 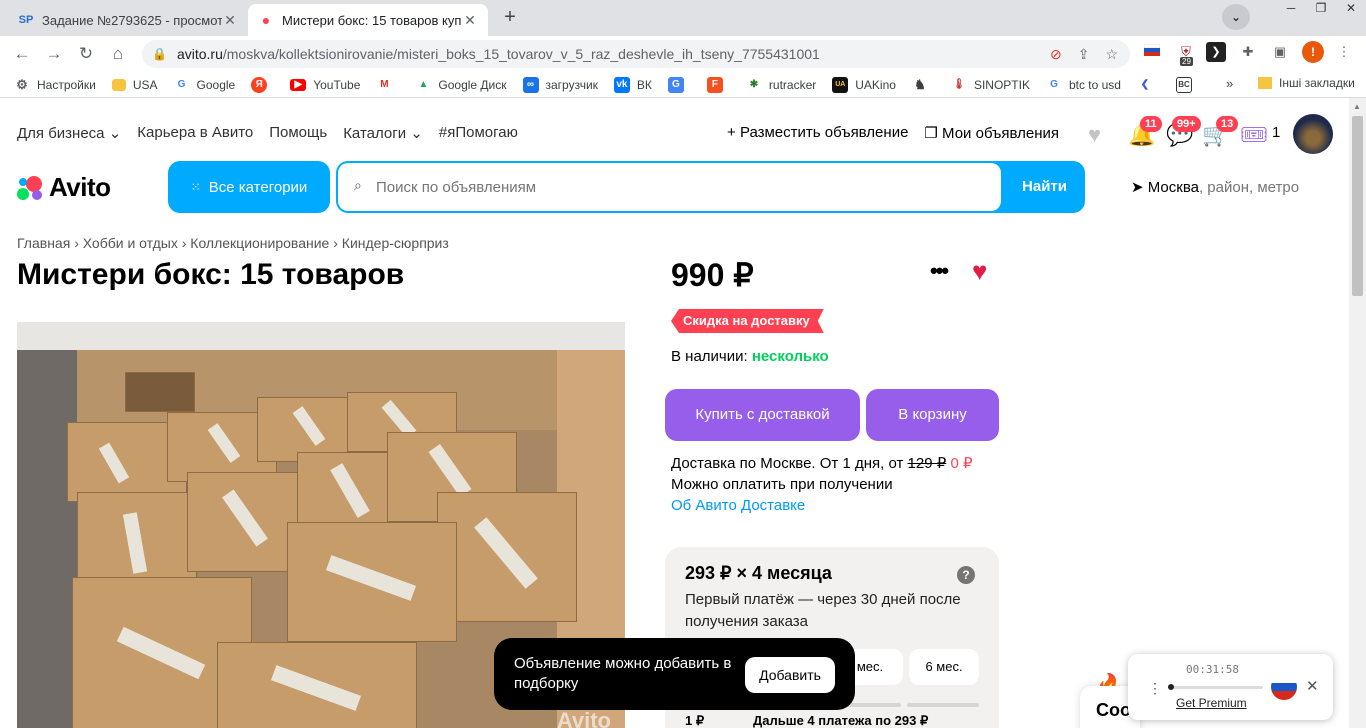 What do you see at coordinates (395, 243) in the screenshot?
I see `breadcrumb-item: Киндер-сюрприз` at bounding box center [395, 243].